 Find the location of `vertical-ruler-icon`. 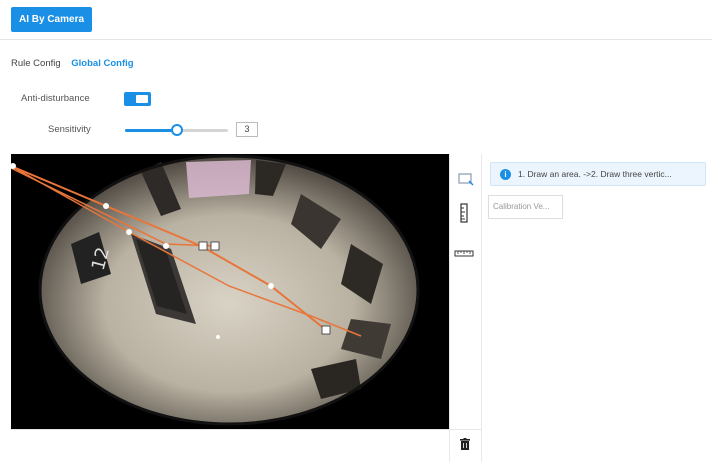

vertical-ruler-icon is located at coordinates (464, 215).